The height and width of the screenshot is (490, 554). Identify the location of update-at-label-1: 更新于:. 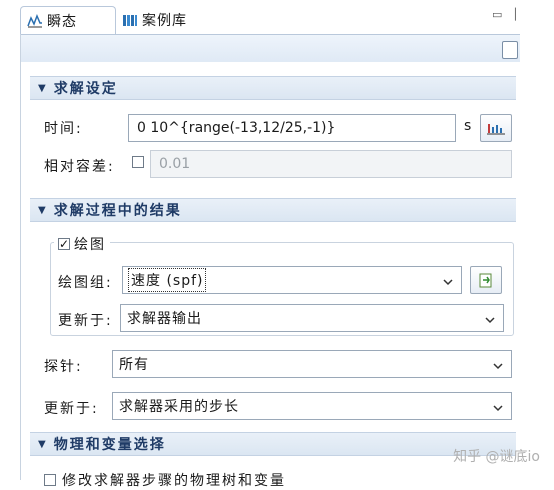
(85, 321).